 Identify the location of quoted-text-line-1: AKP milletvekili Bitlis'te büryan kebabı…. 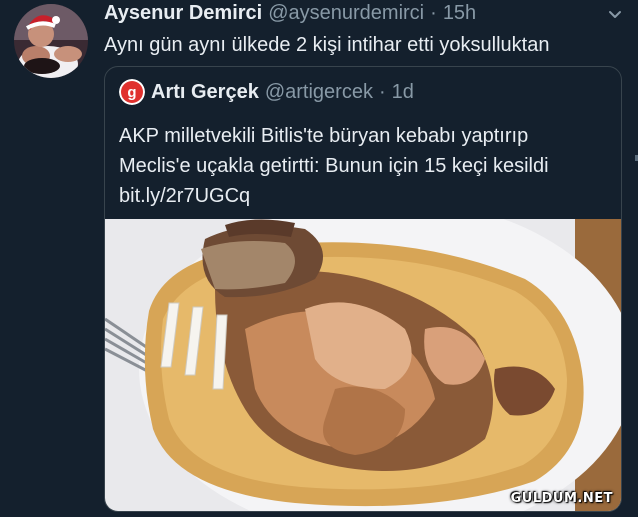
(324, 136).